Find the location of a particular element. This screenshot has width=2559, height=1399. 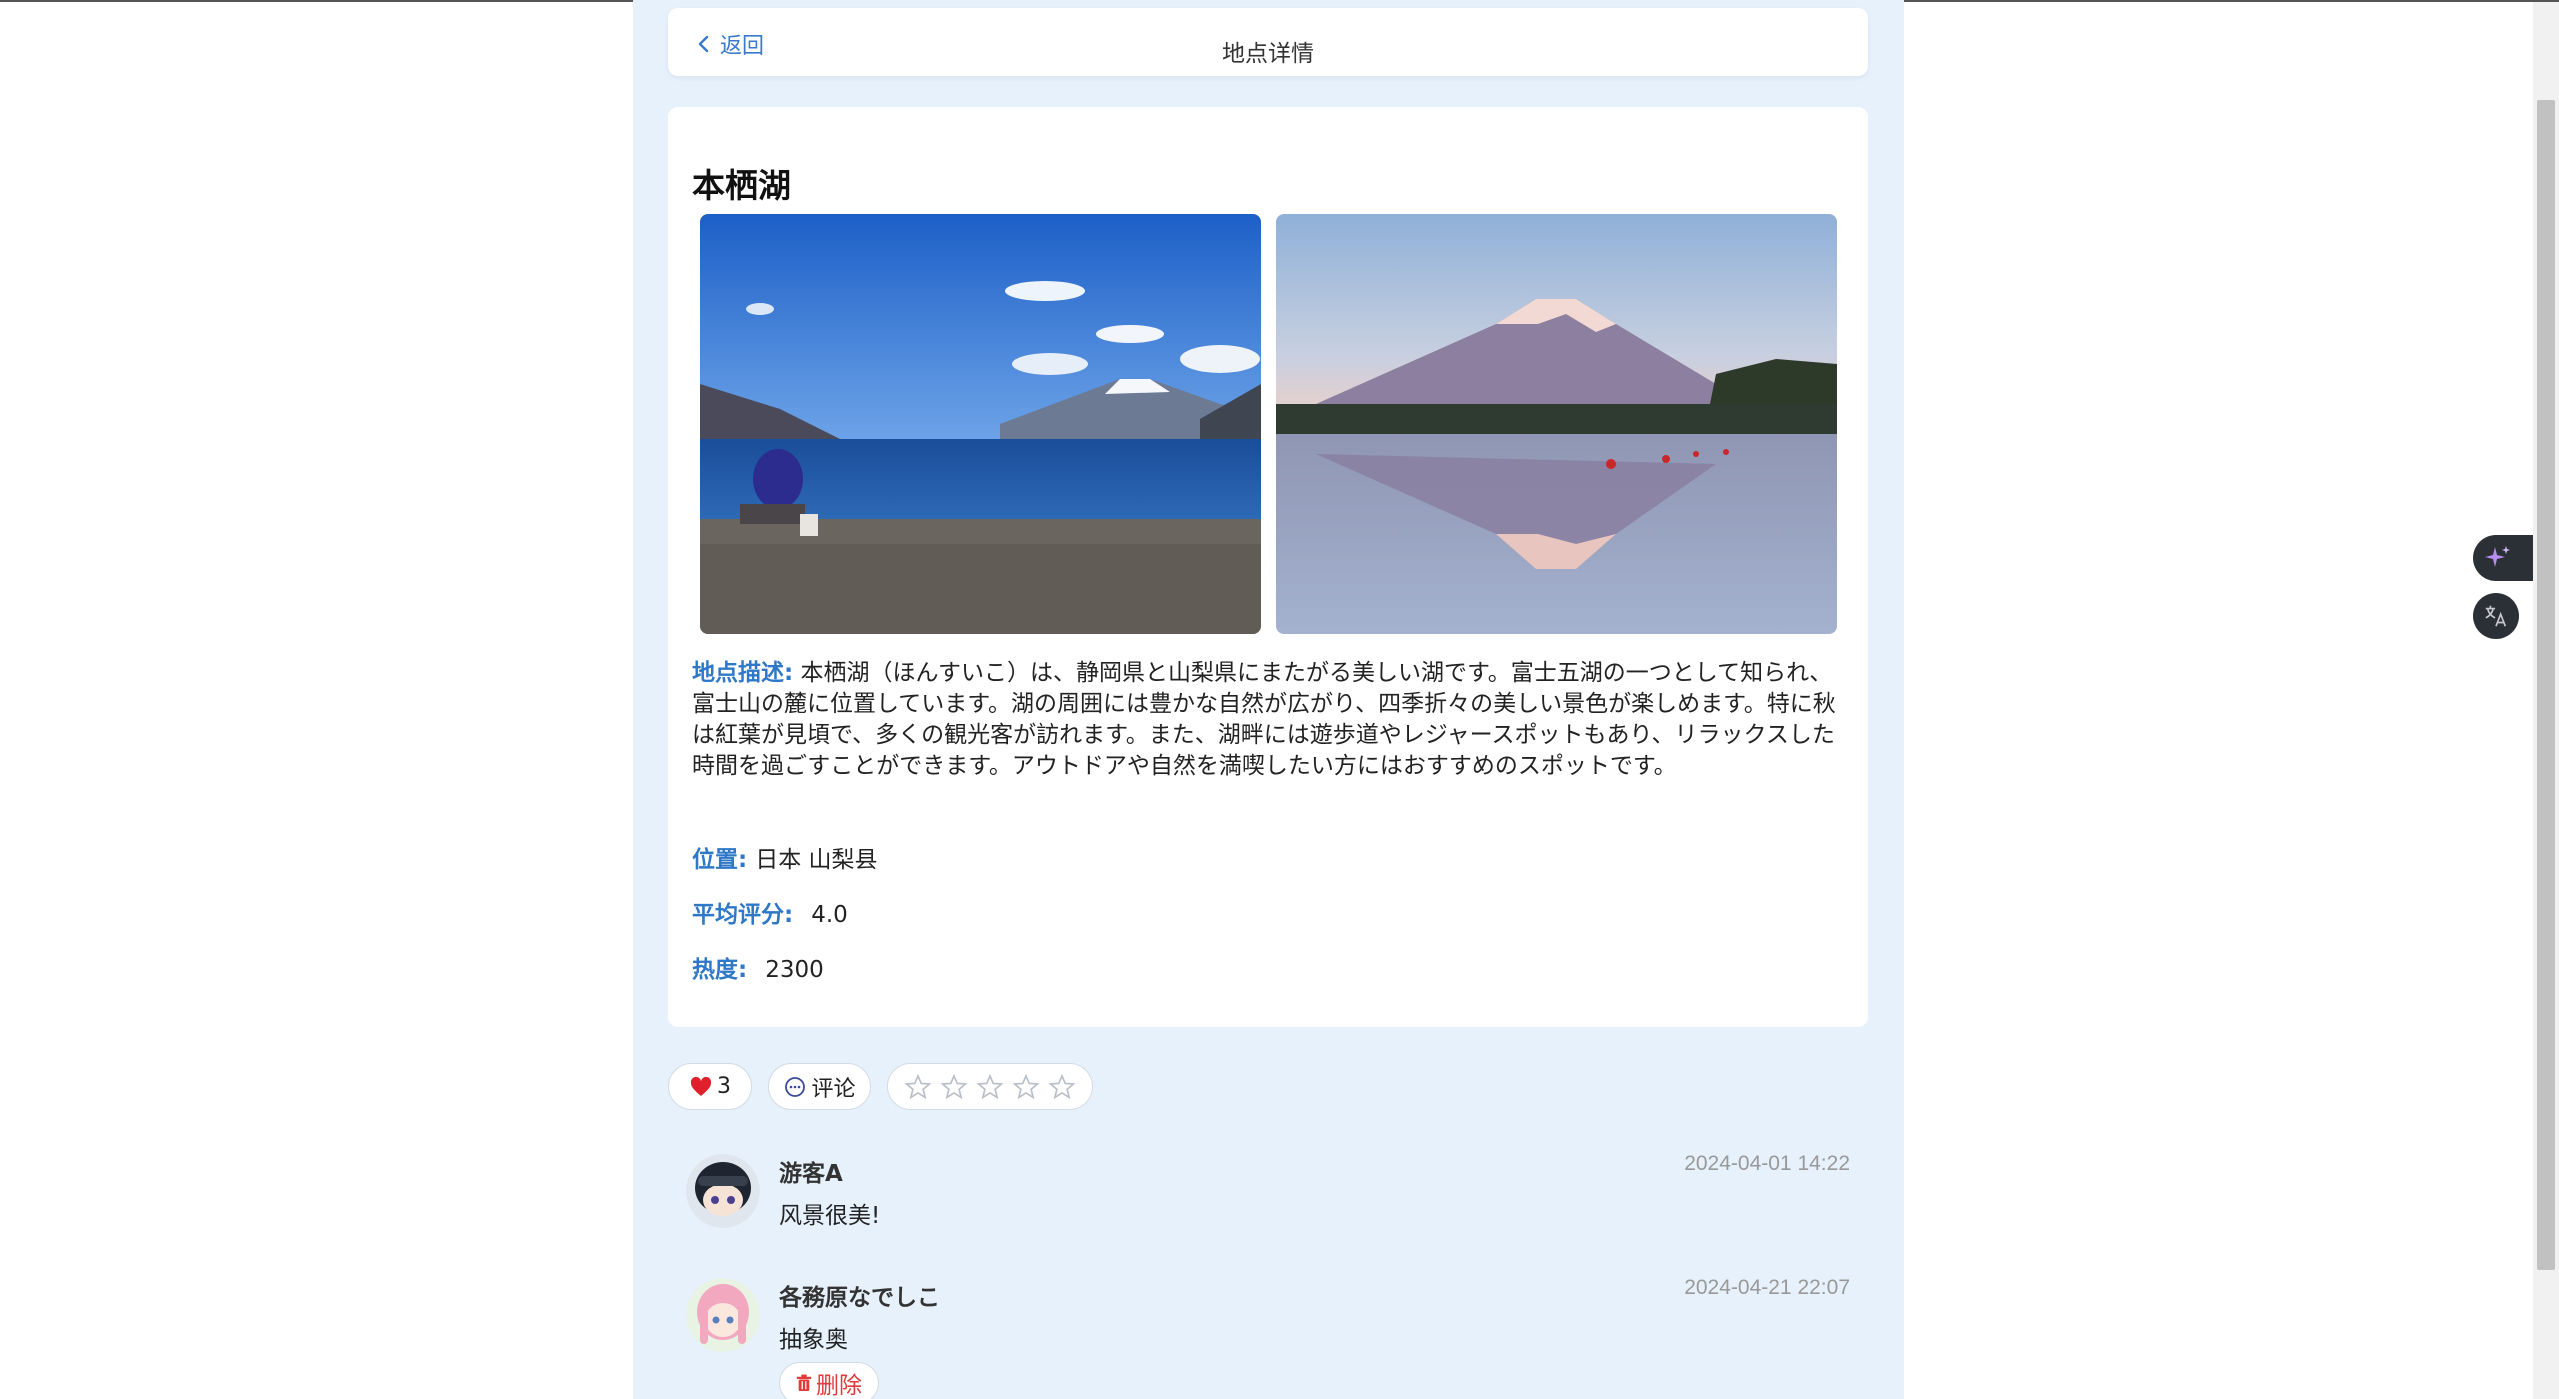

comment-author: 各務原なでしこ is located at coordinates (859, 1295).